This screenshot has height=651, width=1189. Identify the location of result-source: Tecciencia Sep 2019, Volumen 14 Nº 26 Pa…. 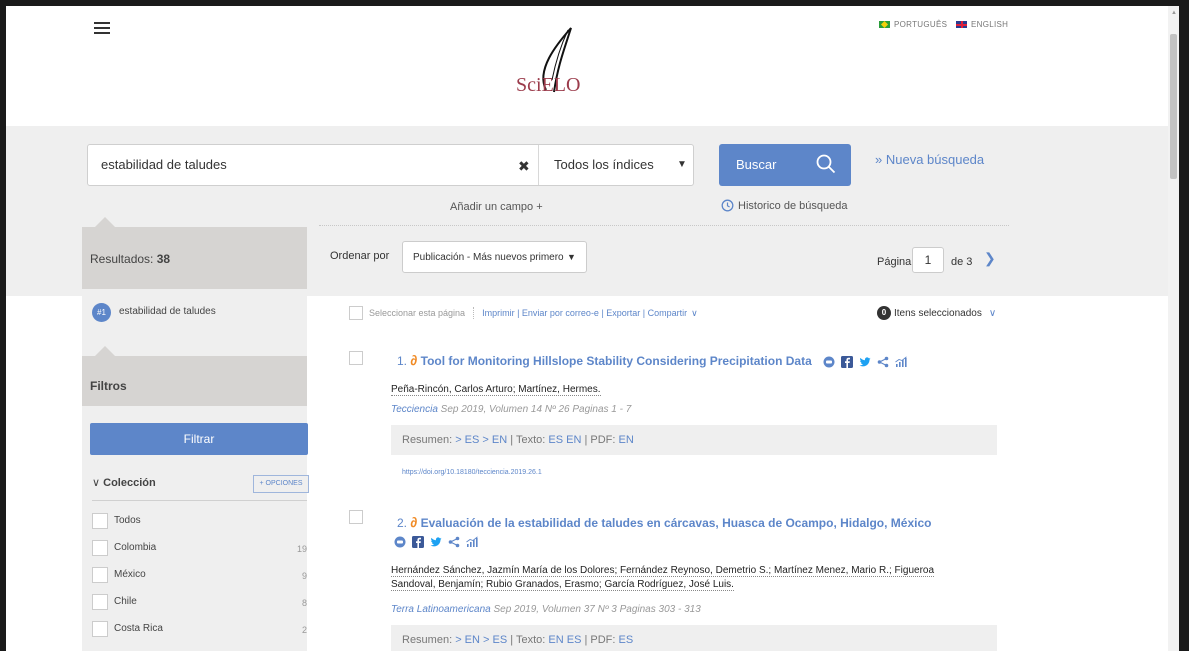
(511, 409).